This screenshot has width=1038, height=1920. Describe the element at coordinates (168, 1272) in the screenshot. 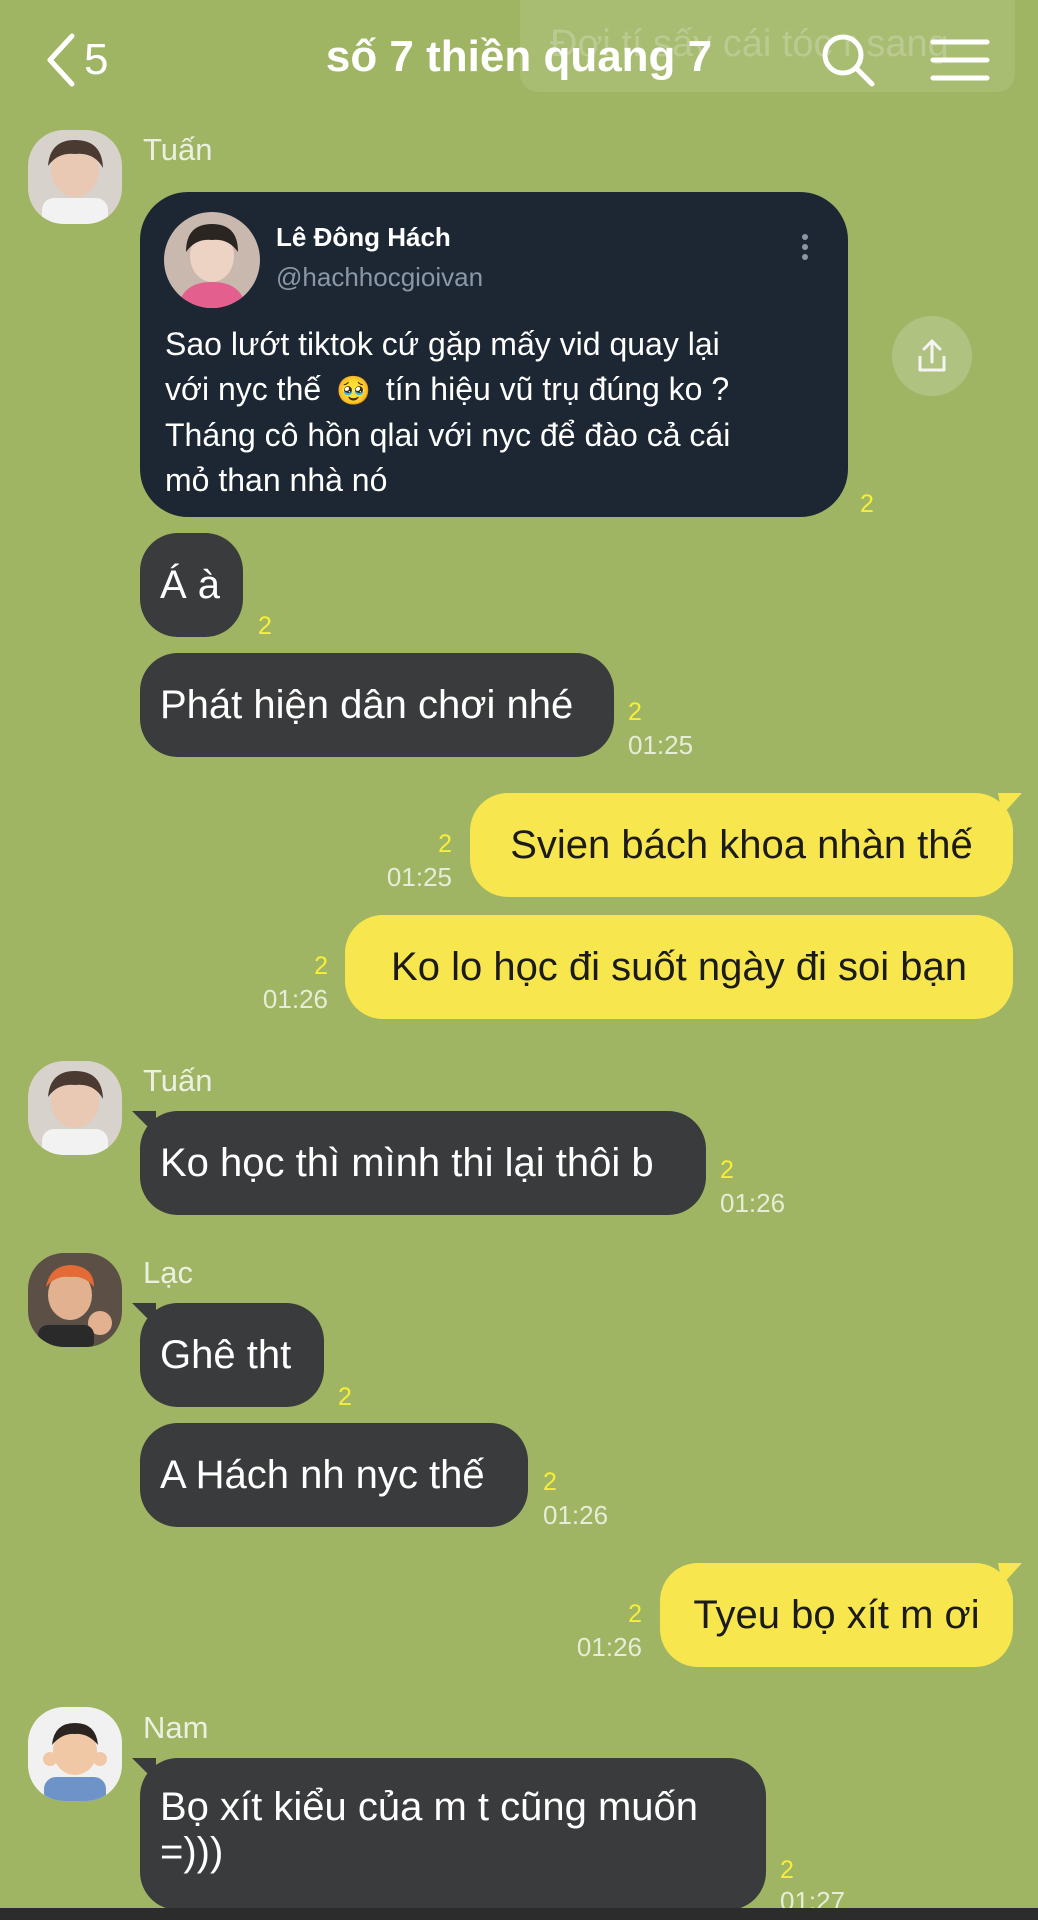

I see `sender-name: Lạc` at that location.